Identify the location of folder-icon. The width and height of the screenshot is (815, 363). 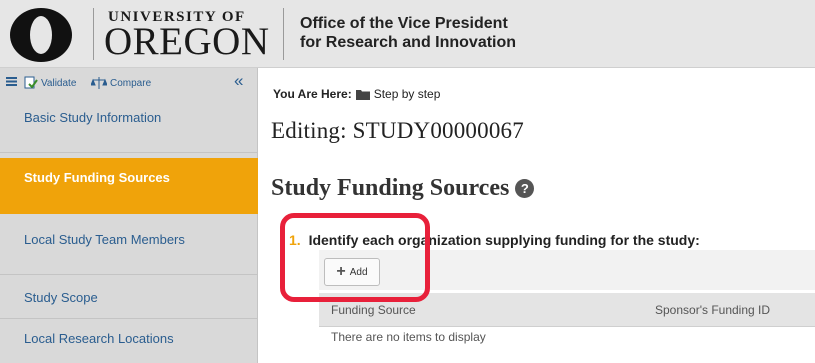
(362, 95).